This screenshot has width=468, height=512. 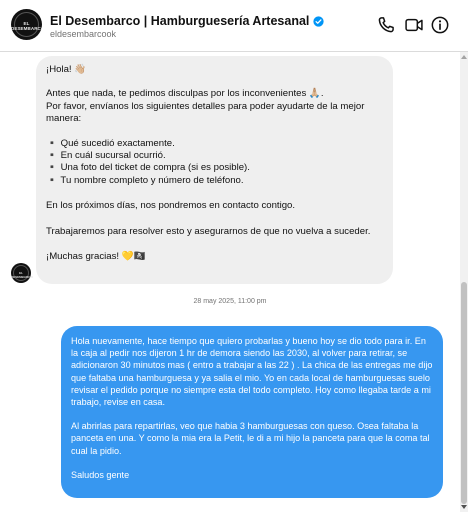 I want to click on title-row: El Desembarco | Hamburguesería Artesanal, so click(x=187, y=21).